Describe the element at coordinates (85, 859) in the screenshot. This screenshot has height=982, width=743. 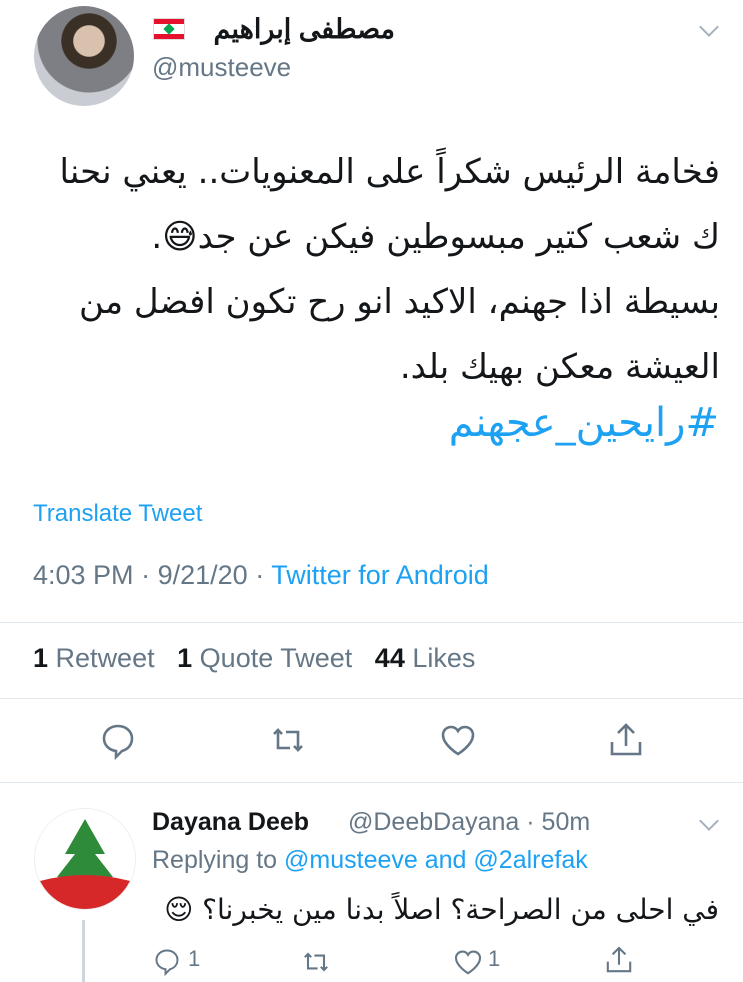
I see `reply-author-avatar` at that location.